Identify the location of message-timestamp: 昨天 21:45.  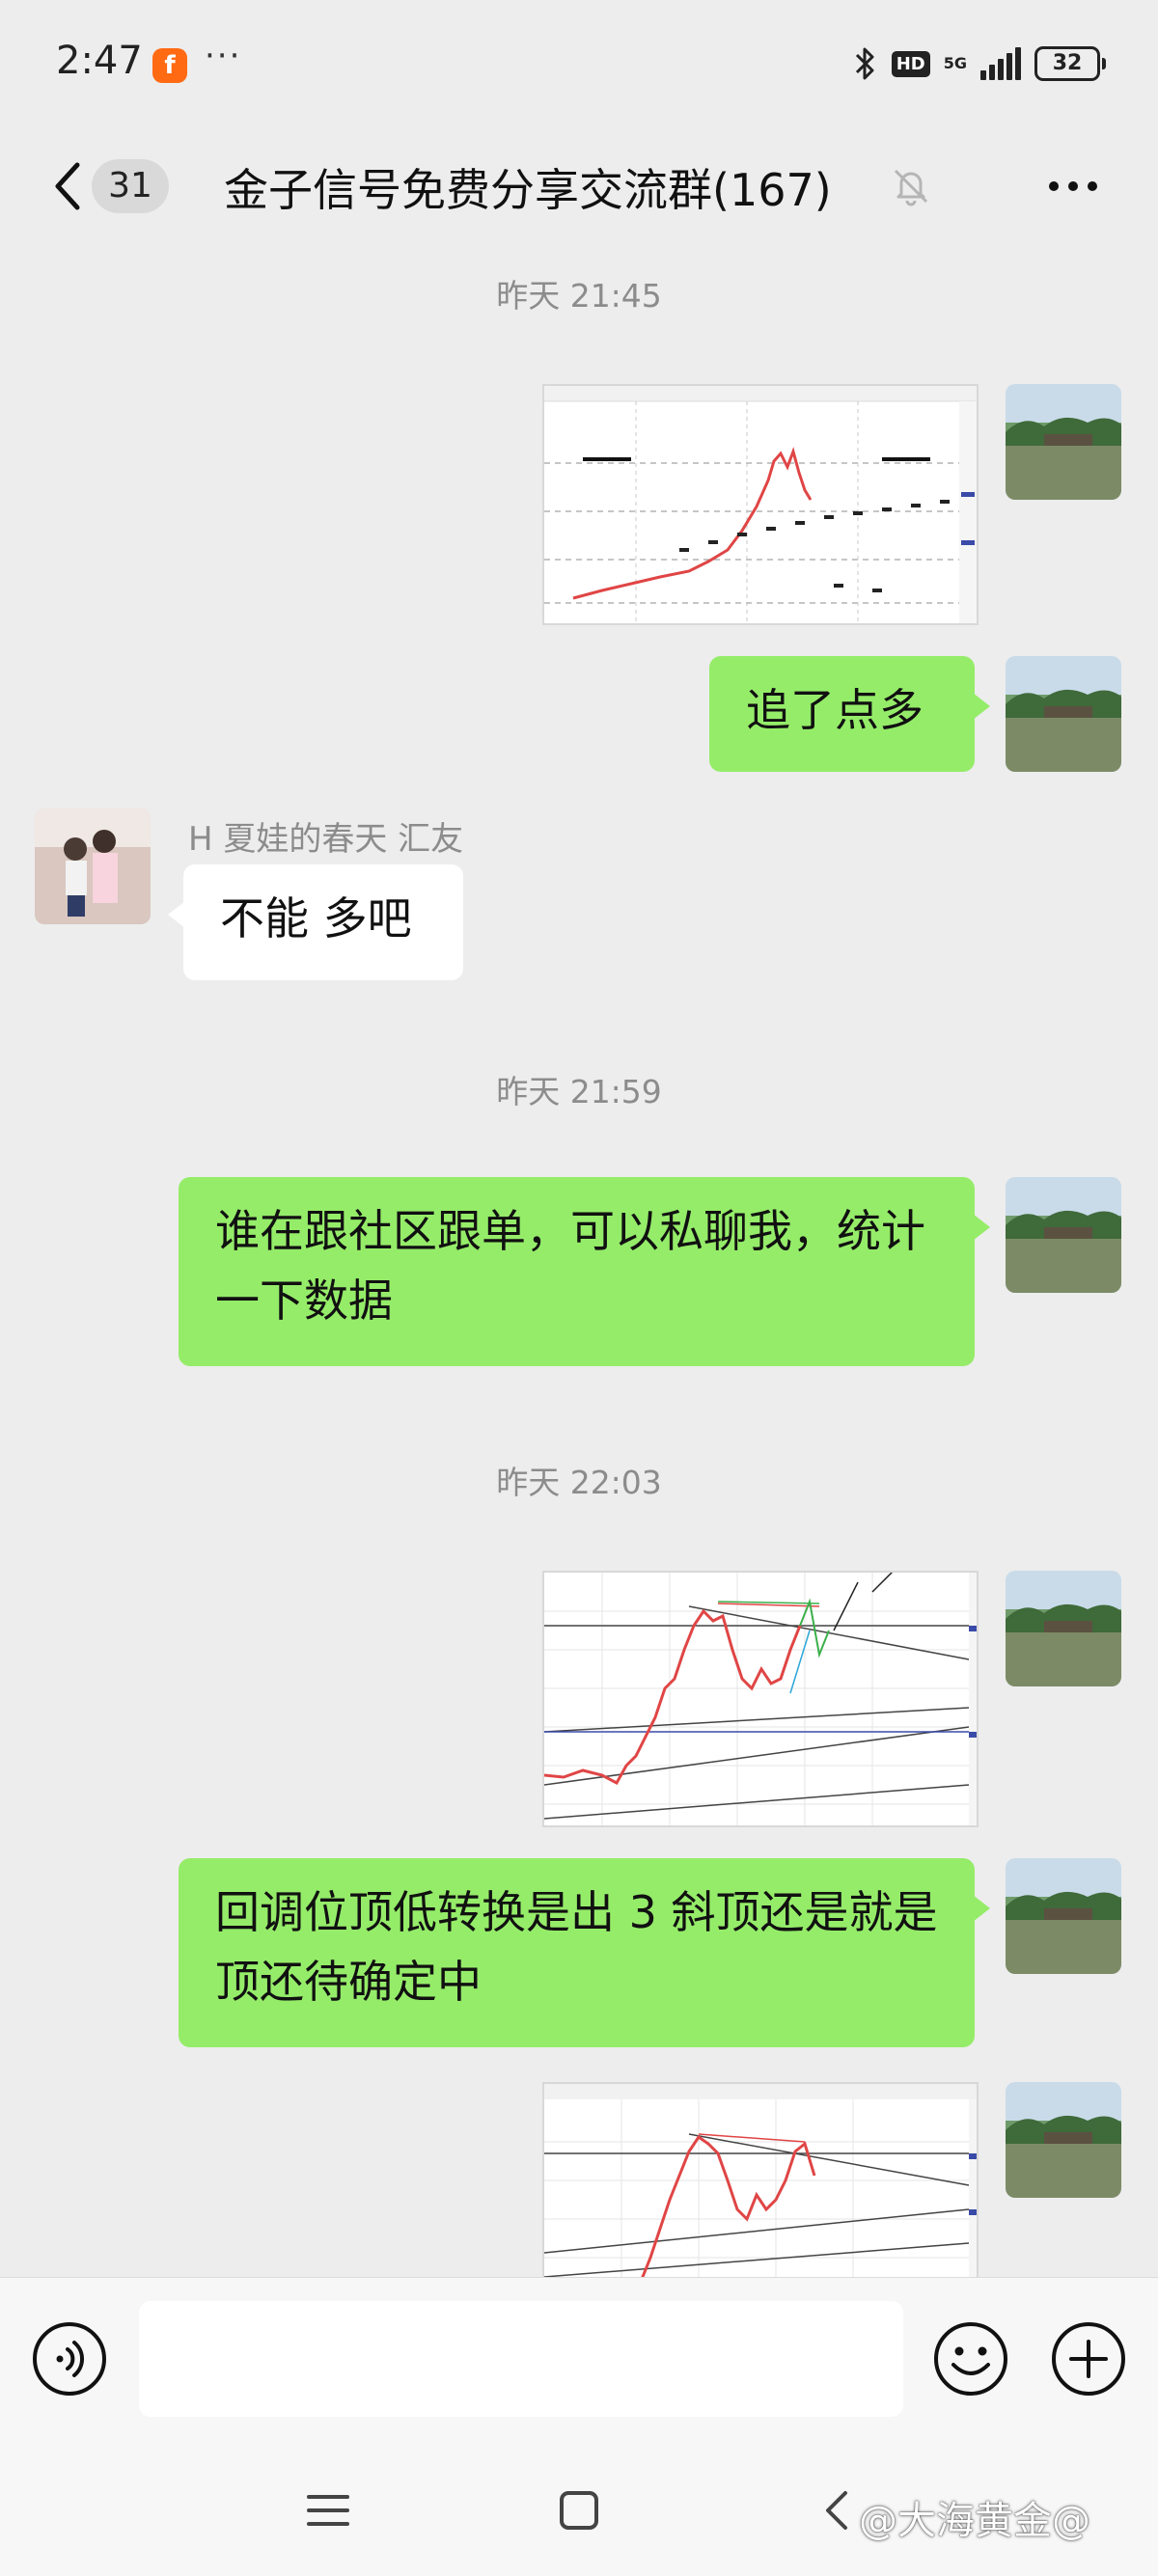
(579, 296).